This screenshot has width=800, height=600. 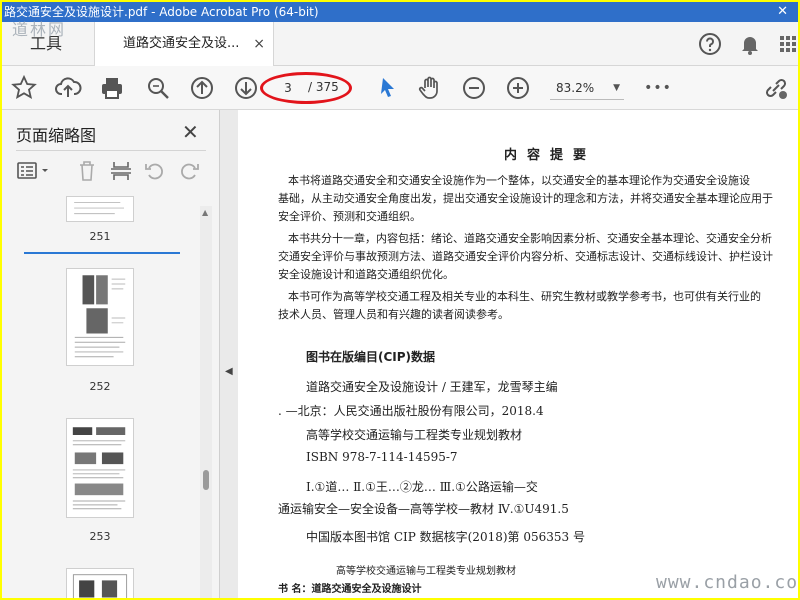 What do you see at coordinates (259, 44) in the screenshot?
I see `tab-close-button: ×` at bounding box center [259, 44].